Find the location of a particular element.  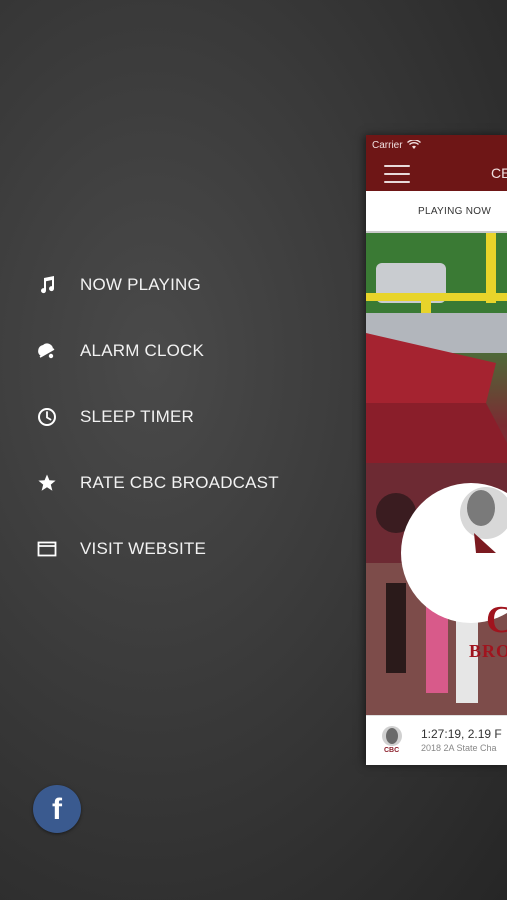

app-title: CE is located at coordinates (499, 173).